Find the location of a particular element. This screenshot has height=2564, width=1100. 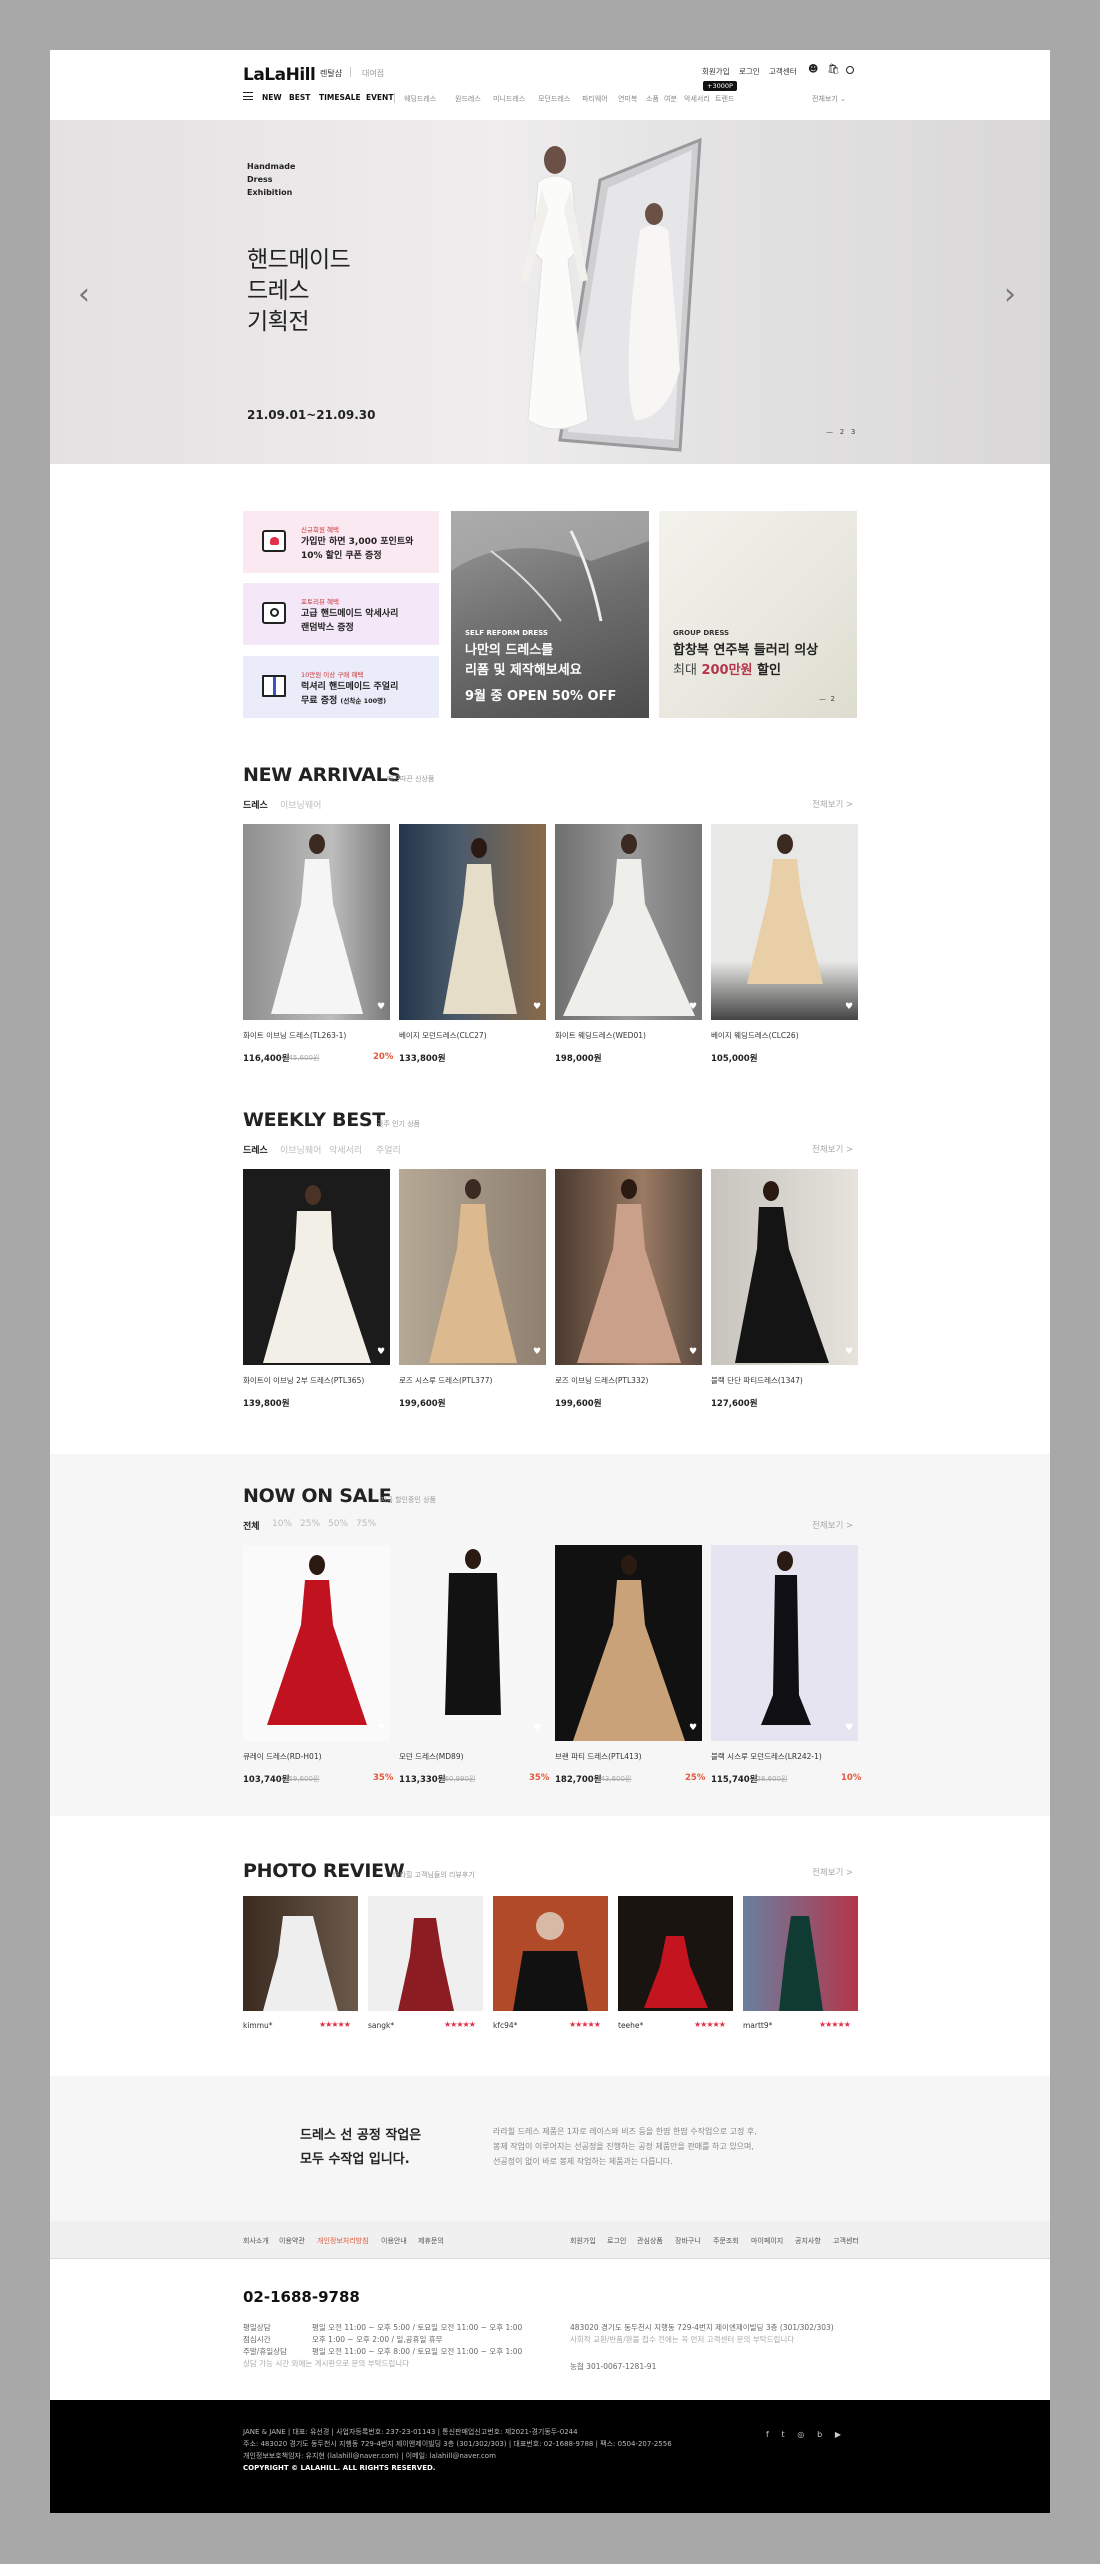

product-name: 블랙 시스루 모던드레스(LR242-1) is located at coordinates (766, 1756).